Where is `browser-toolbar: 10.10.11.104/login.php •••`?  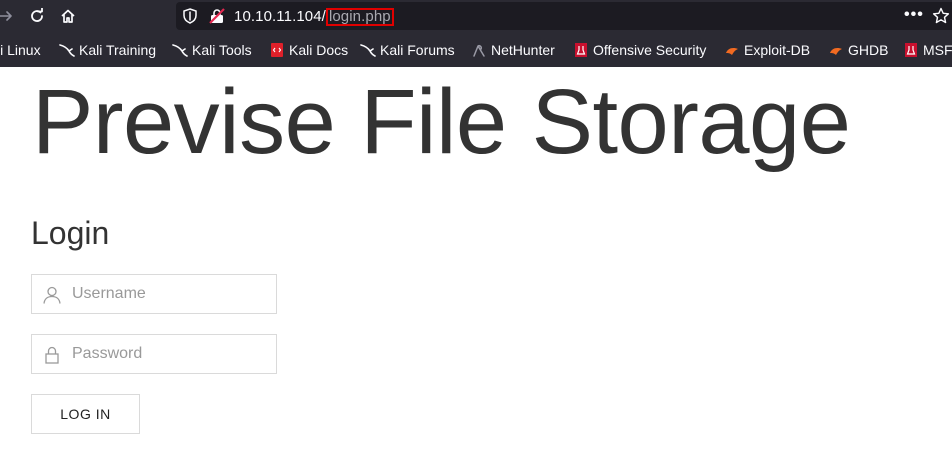
browser-toolbar: 10.10.11.104/login.php ••• is located at coordinates (476, 16).